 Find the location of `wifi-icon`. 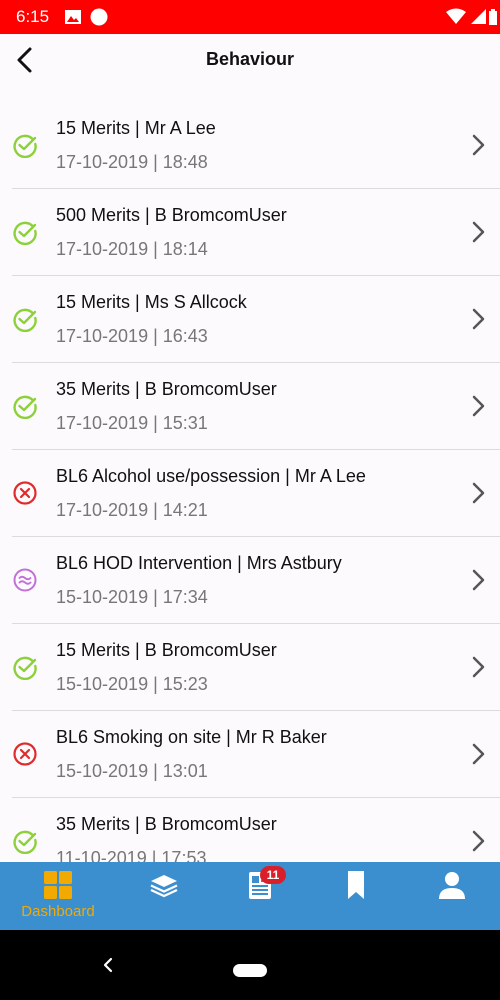

wifi-icon is located at coordinates (456, 16).